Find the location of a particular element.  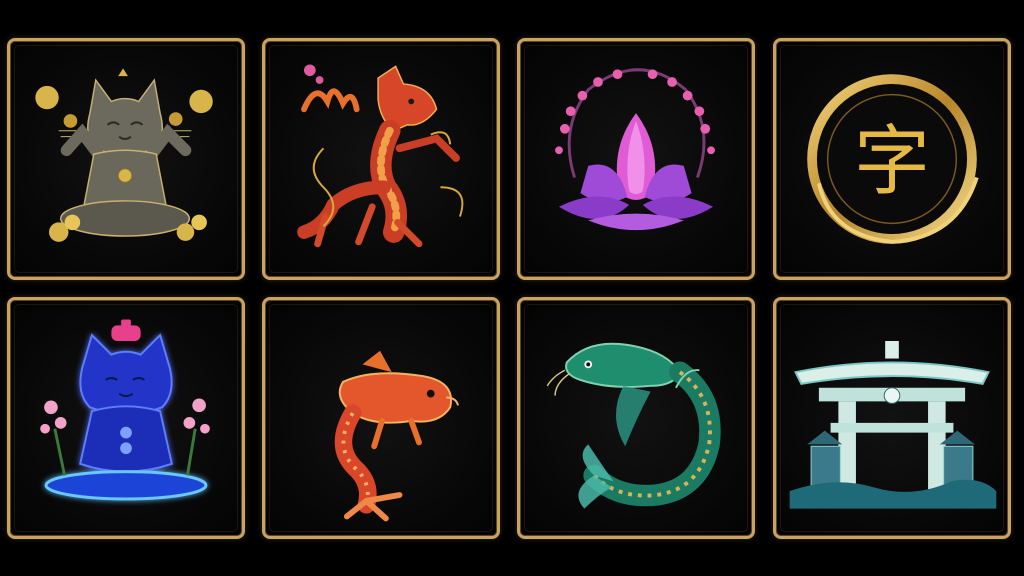

ring-character: 字 is located at coordinates (892, 160).